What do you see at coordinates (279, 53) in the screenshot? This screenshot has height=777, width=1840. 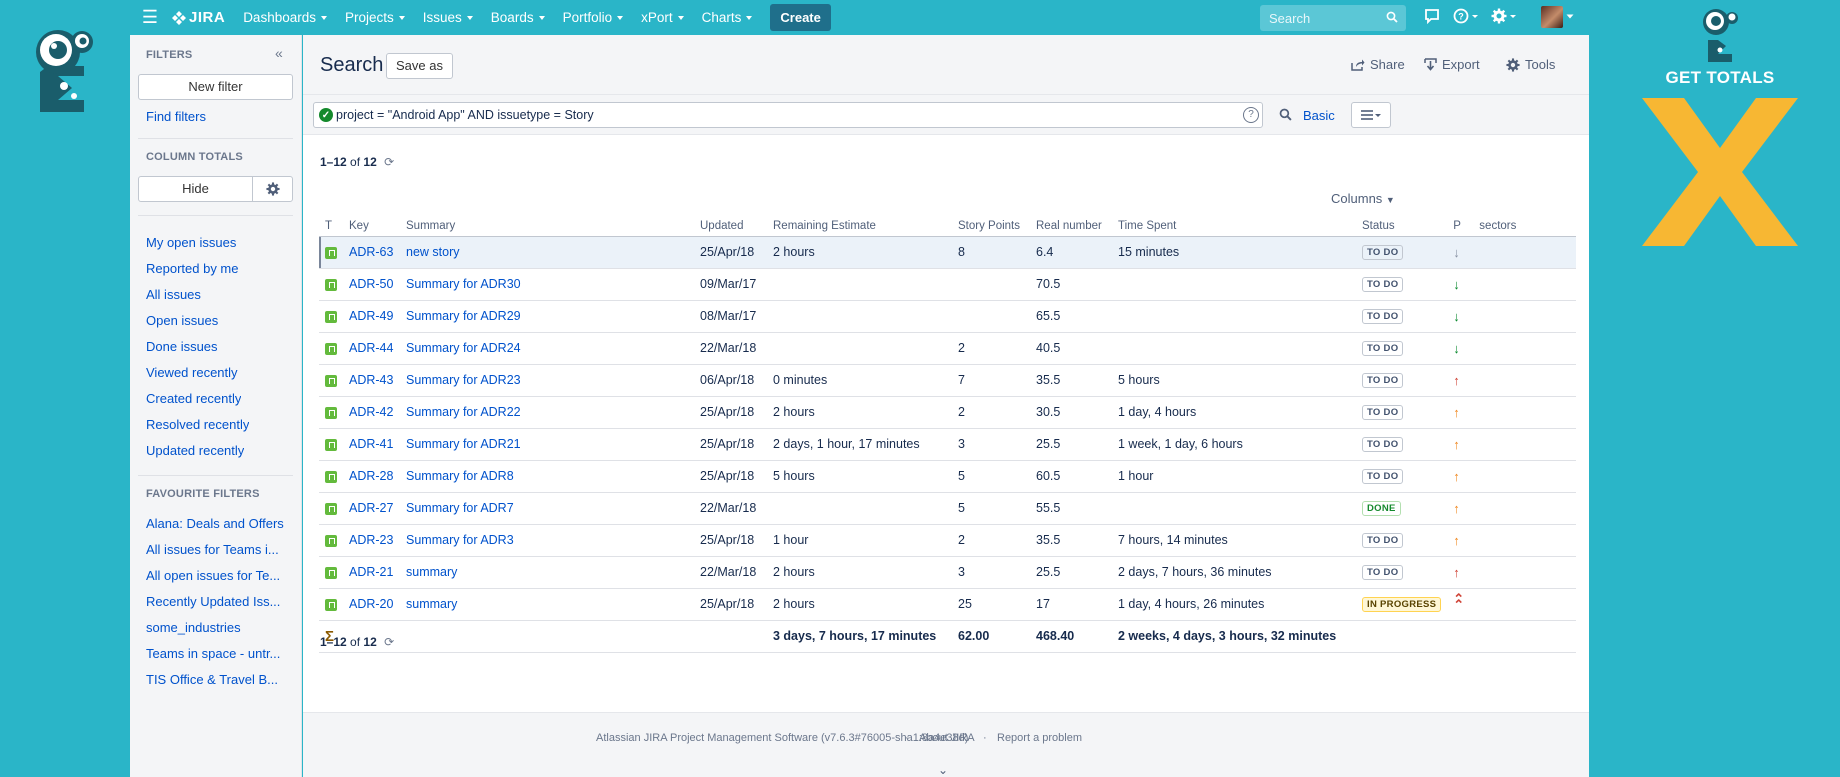 I see `collapse-sidebar-icon: «` at bounding box center [279, 53].